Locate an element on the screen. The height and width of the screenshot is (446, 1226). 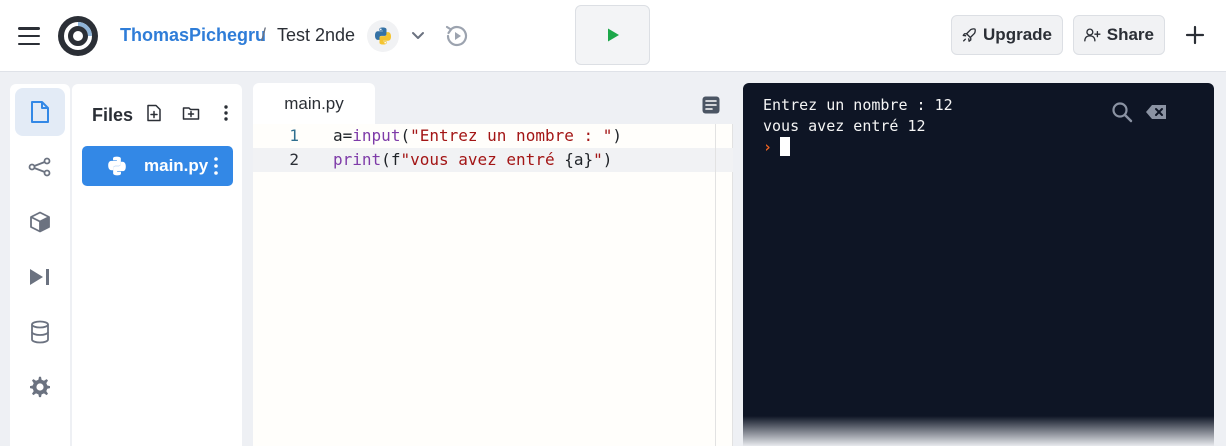
python-icon is located at coordinates (383, 36).